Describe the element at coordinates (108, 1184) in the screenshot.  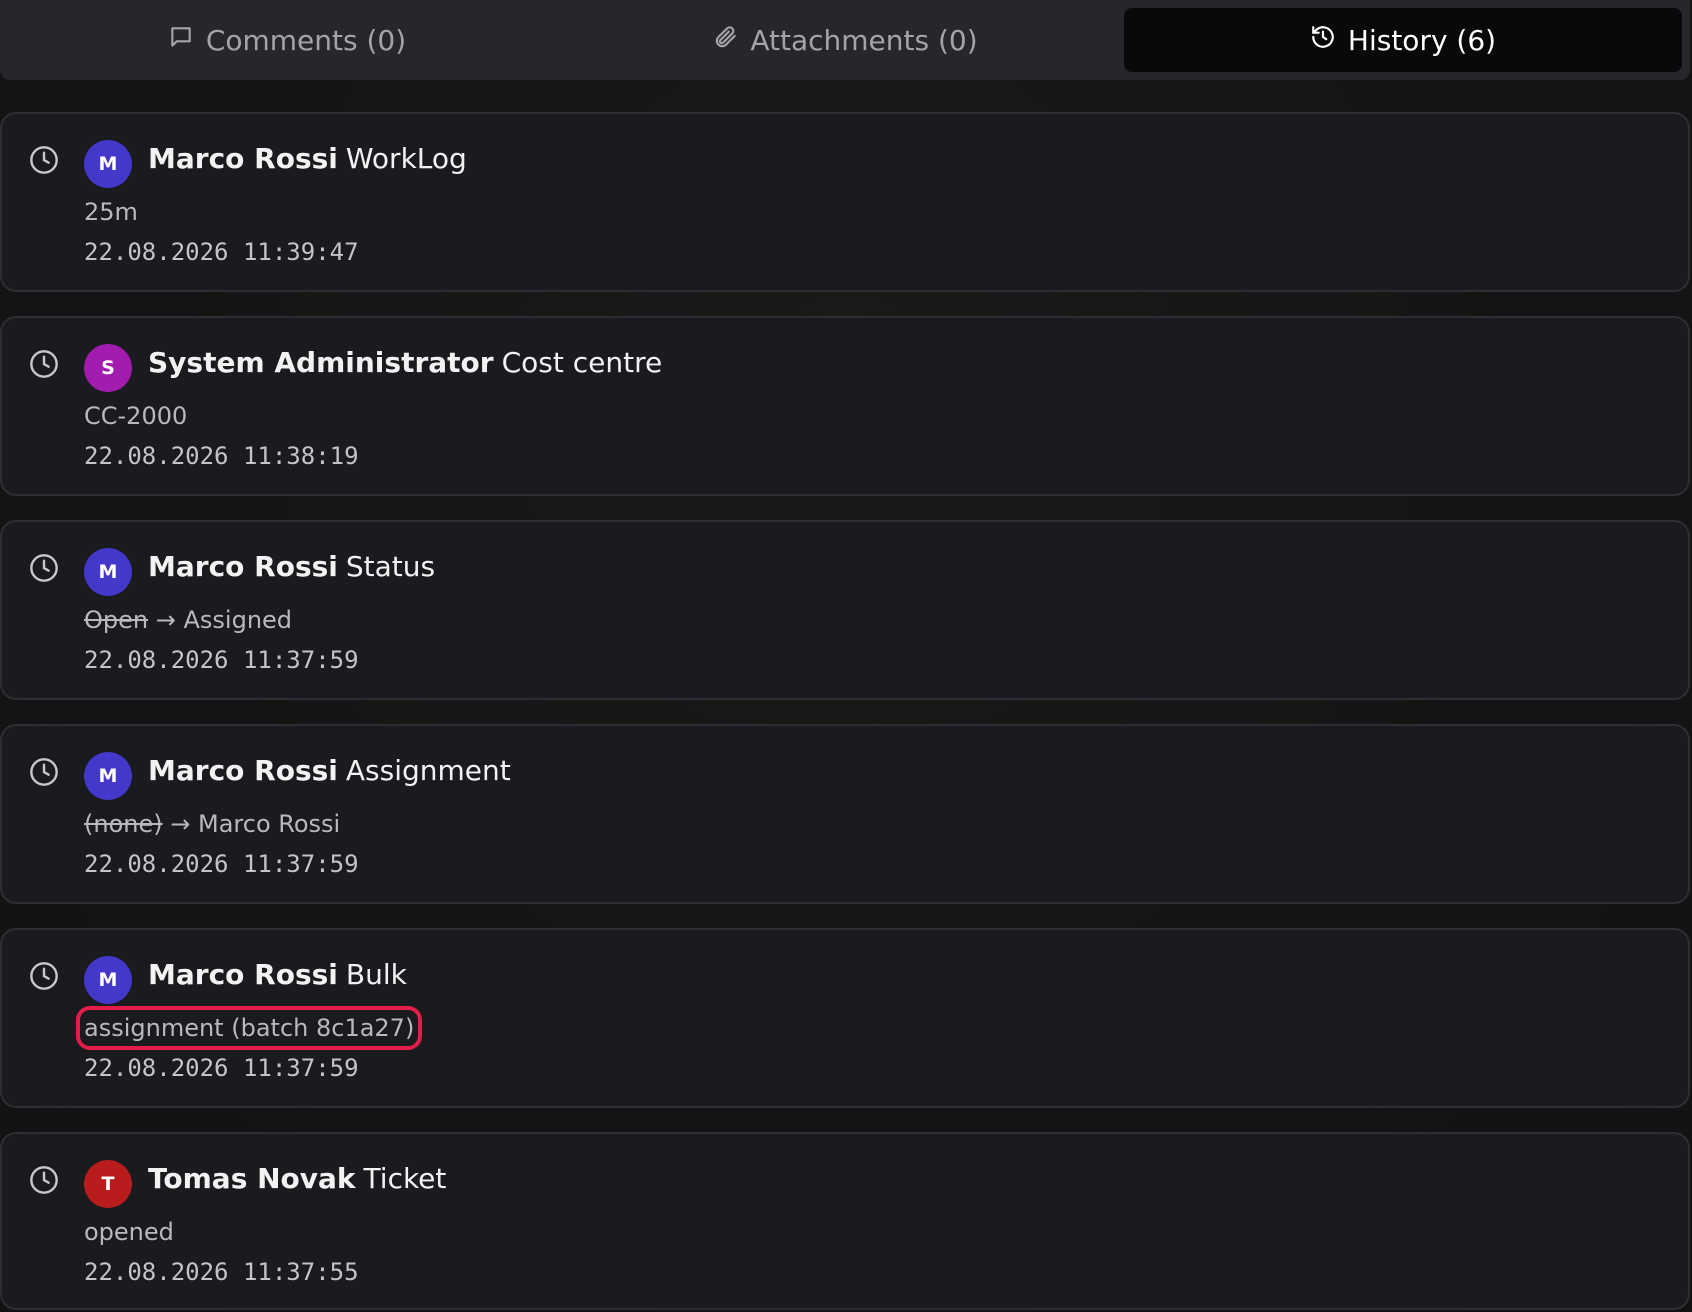
I see `avatar: T` at that location.